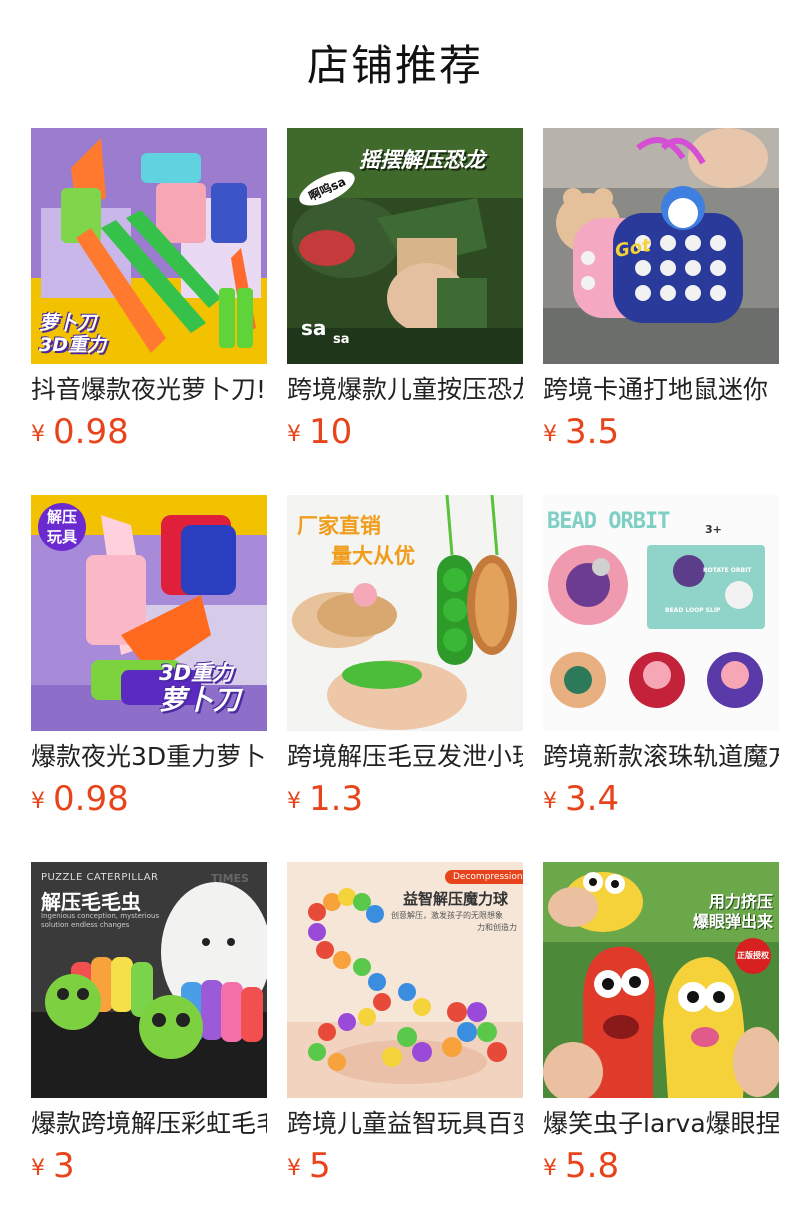  What do you see at coordinates (484, 877) in the screenshot?
I see `image-badge: Decompression` at bounding box center [484, 877].